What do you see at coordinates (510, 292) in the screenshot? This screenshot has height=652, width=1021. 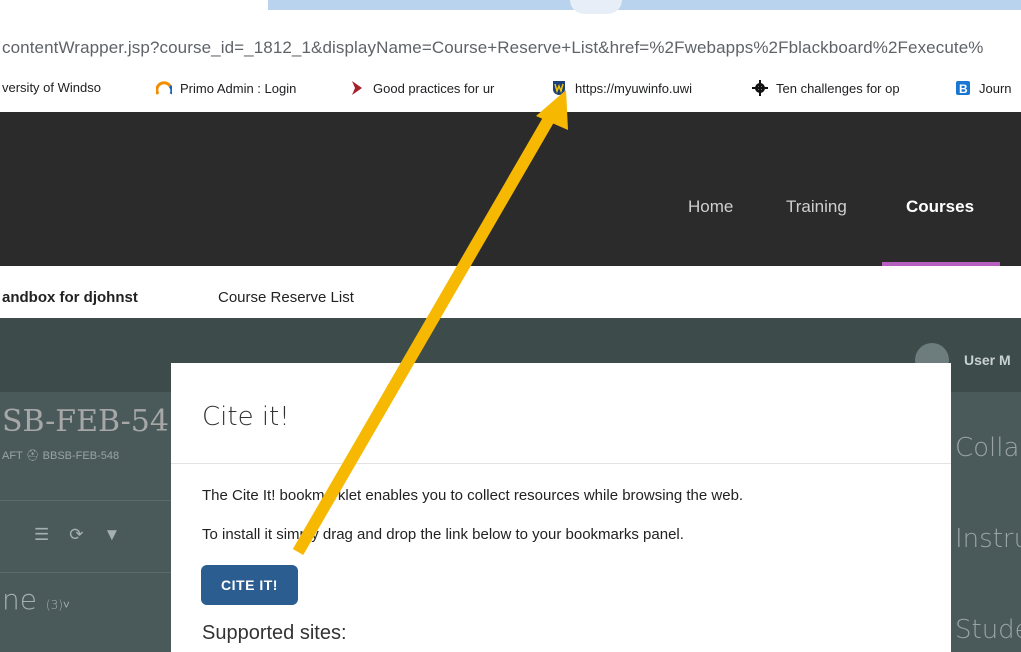 I see `breadcrumb` at bounding box center [510, 292].